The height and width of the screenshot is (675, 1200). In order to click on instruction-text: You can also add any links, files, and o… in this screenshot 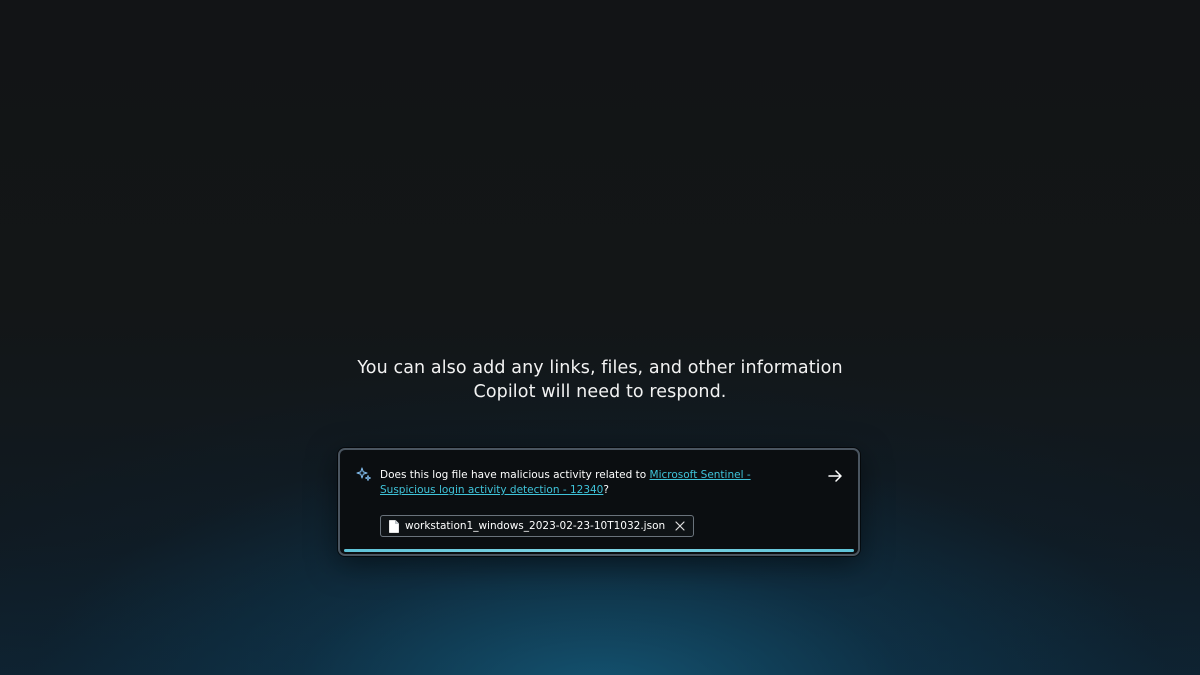, I will do `click(600, 380)`.